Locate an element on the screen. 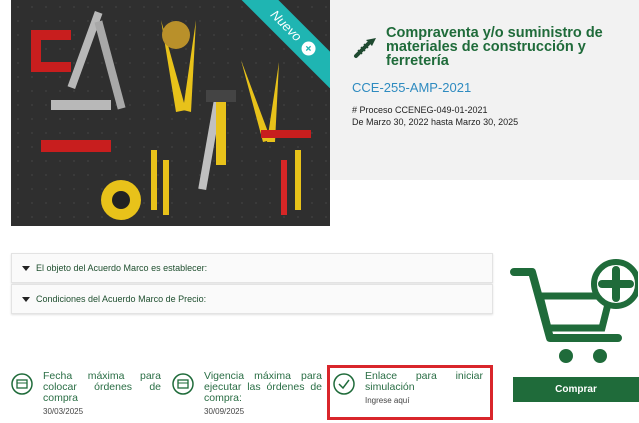  highlight-box is located at coordinates (410, 392).